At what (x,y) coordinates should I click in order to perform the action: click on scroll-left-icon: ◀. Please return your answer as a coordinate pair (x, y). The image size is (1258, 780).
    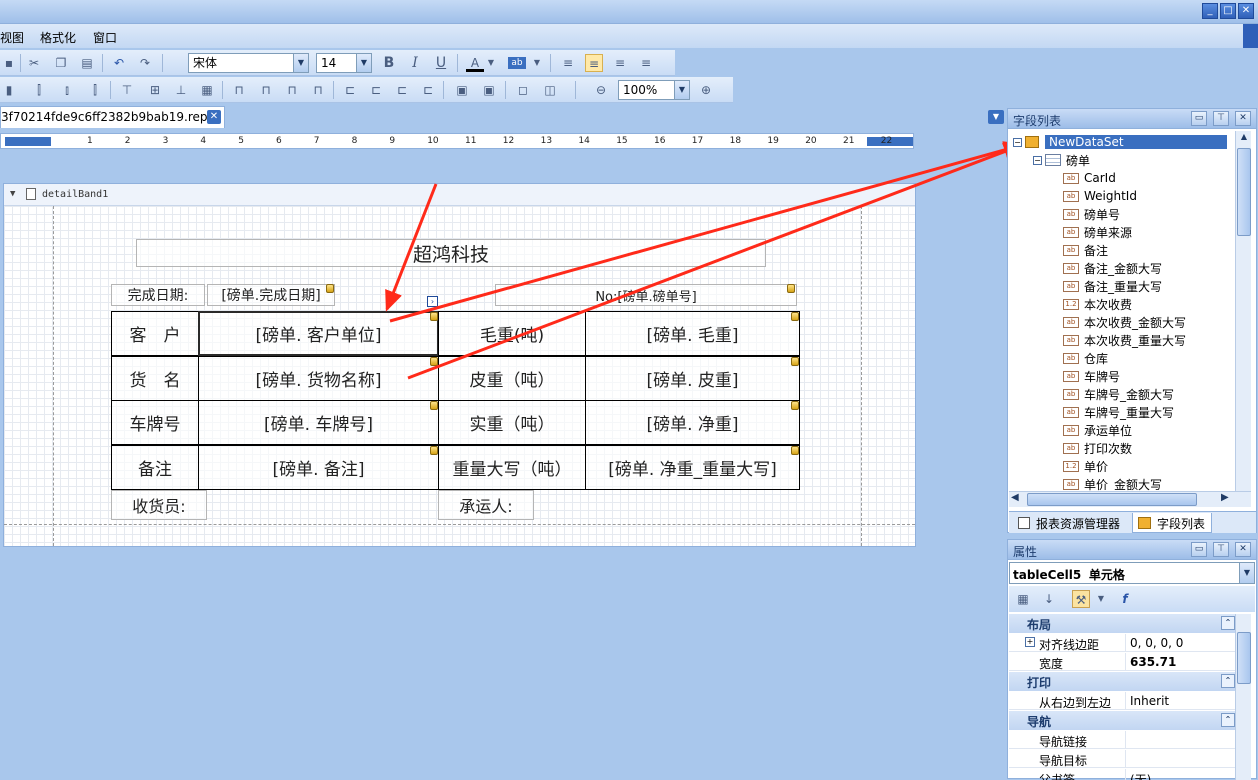
    Looking at the image, I should click on (1015, 497).